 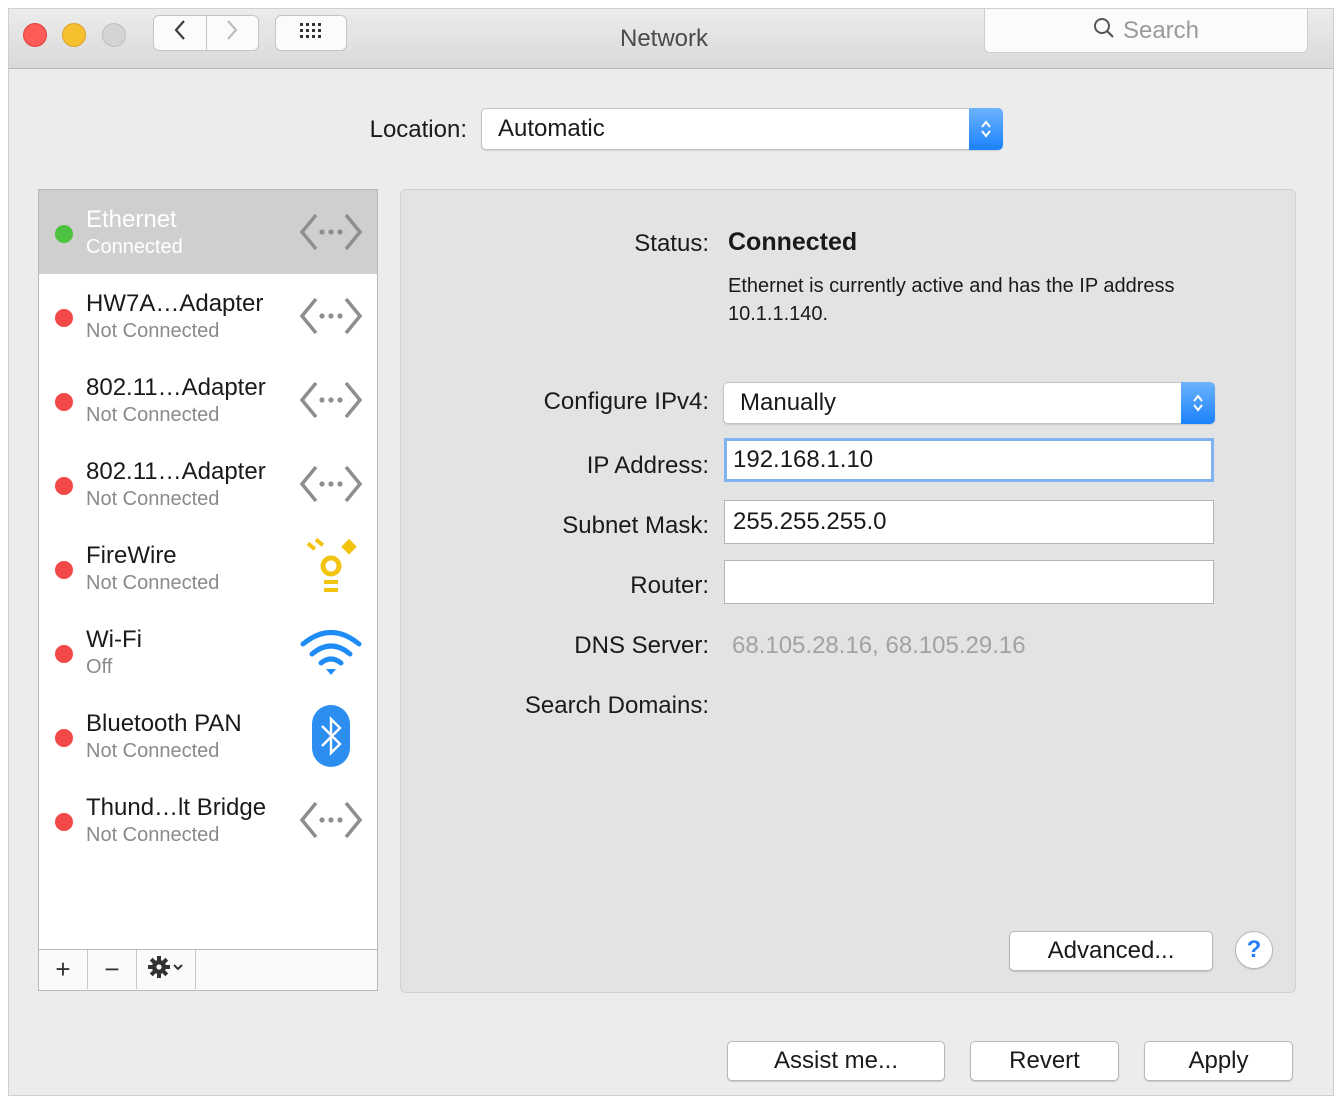 I want to click on subnet-mask-label: Subnet Mask:, so click(x=635, y=525).